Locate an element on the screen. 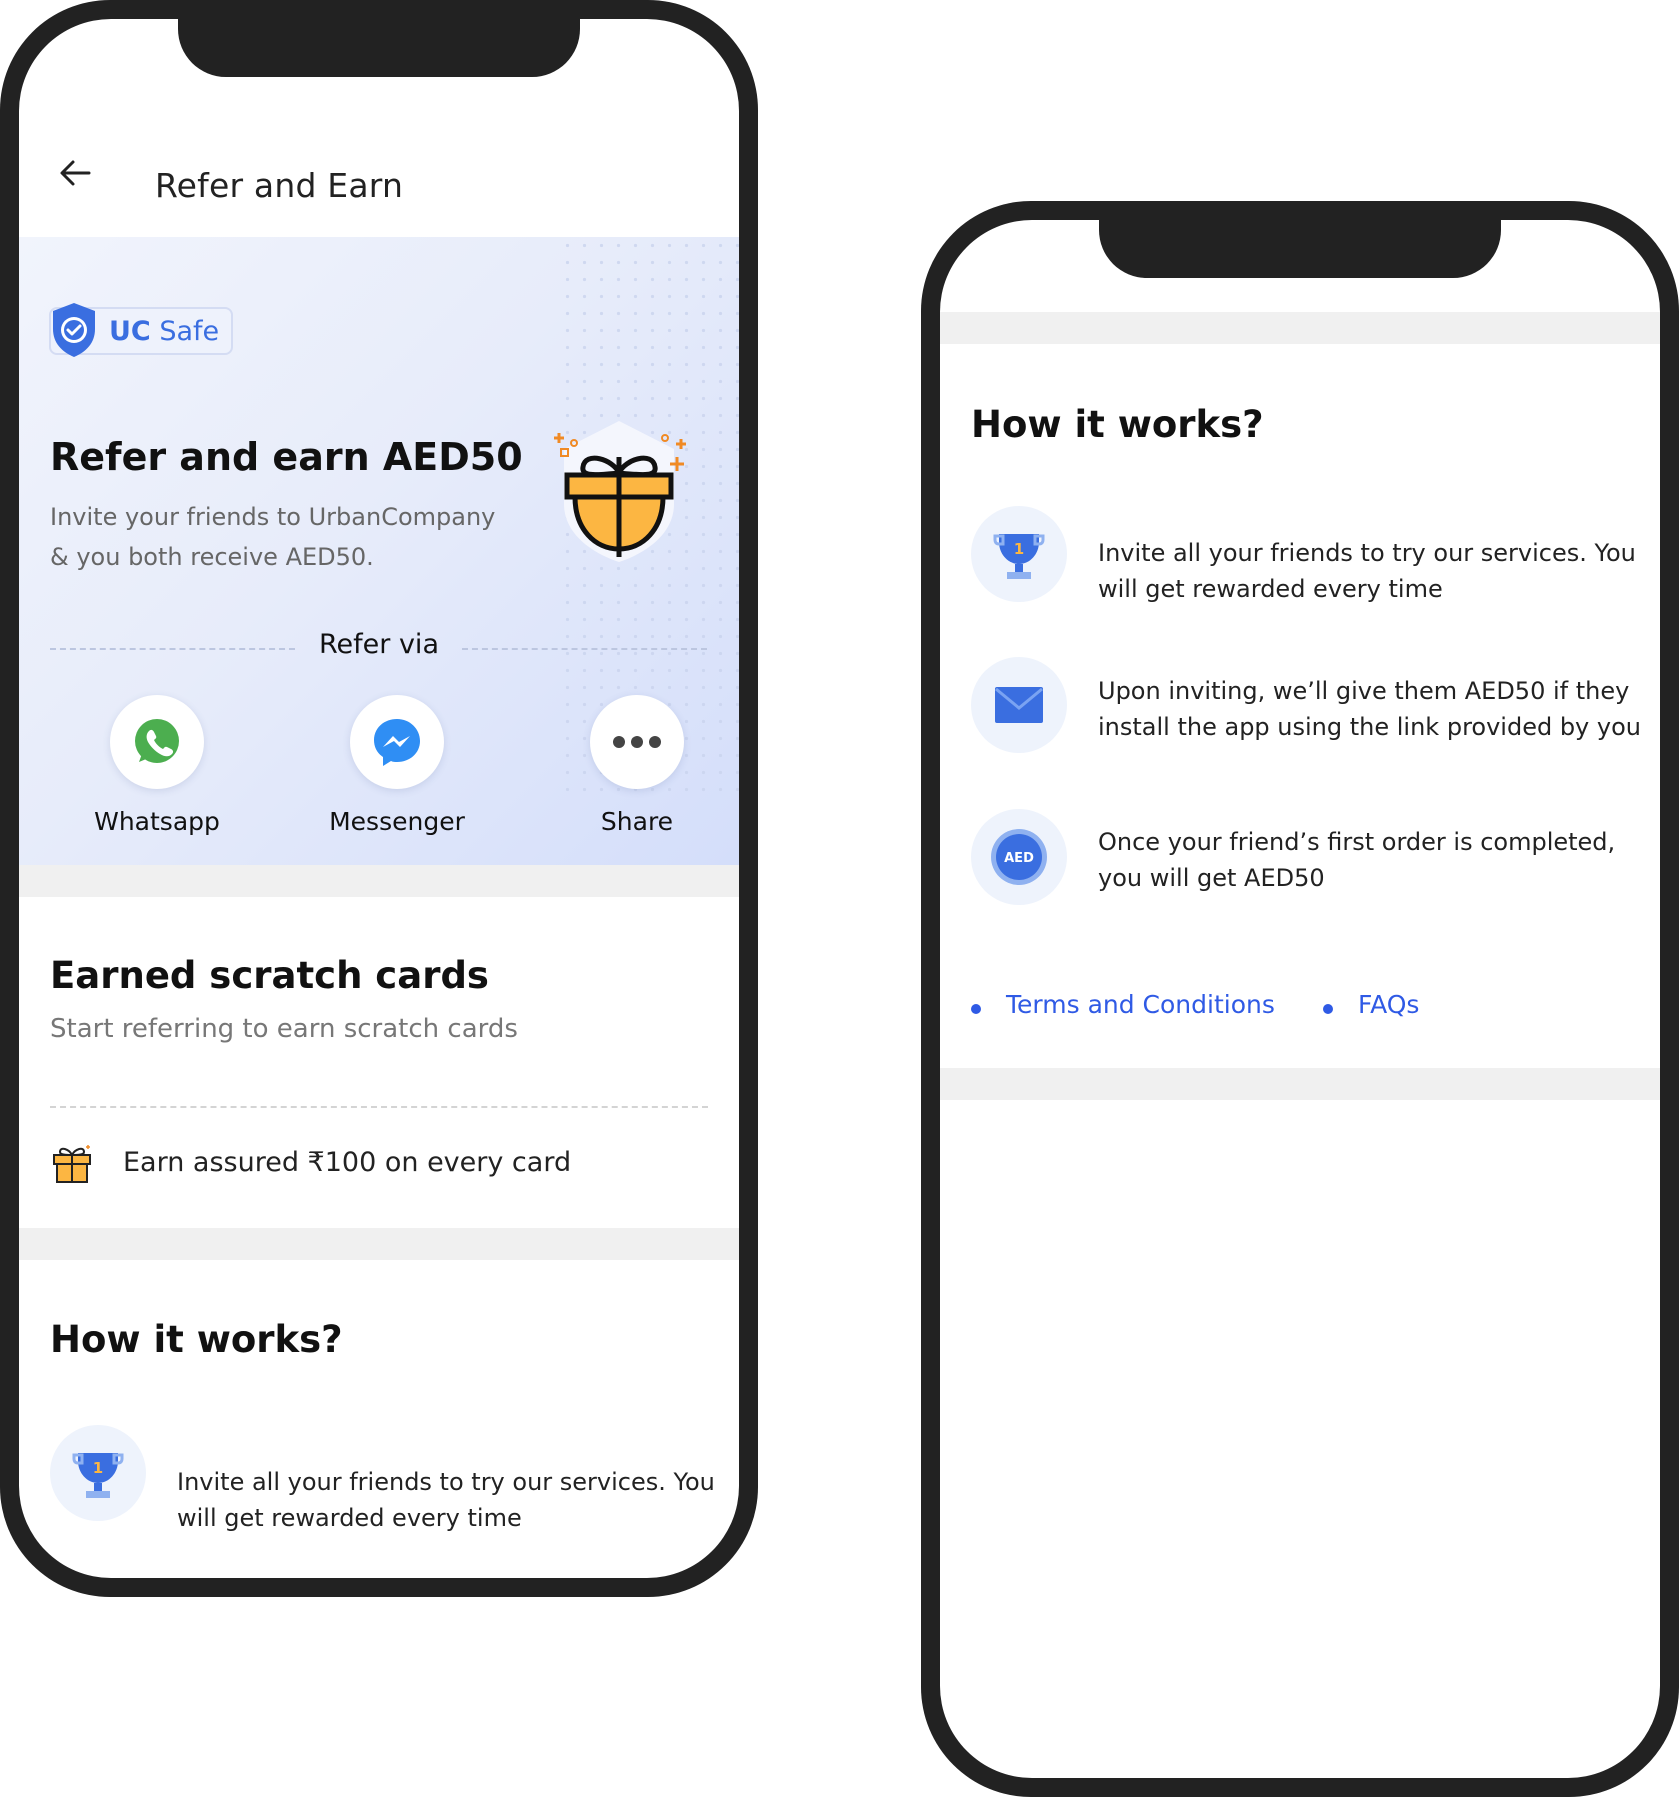 The height and width of the screenshot is (1797, 1679). scratch-divider is located at coordinates (379, 1107).